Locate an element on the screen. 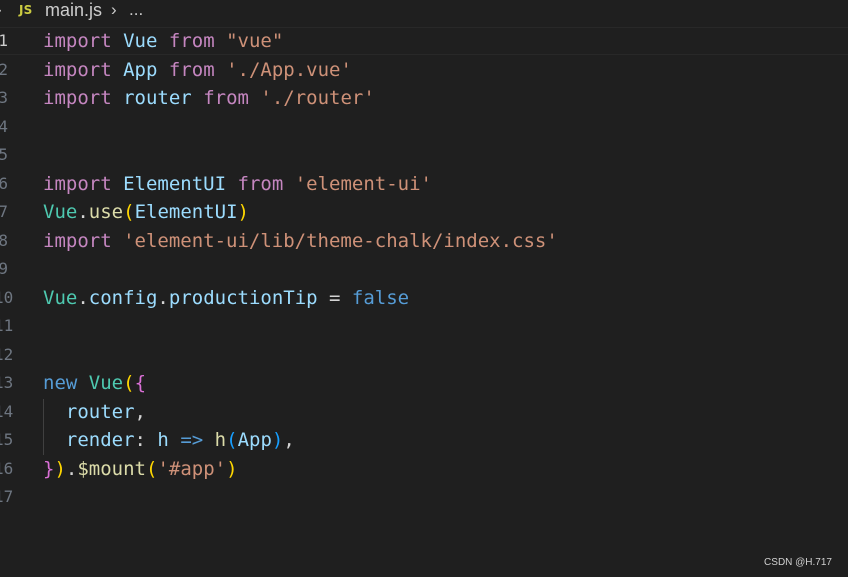  line-number: 3 is located at coordinates (4, 97).